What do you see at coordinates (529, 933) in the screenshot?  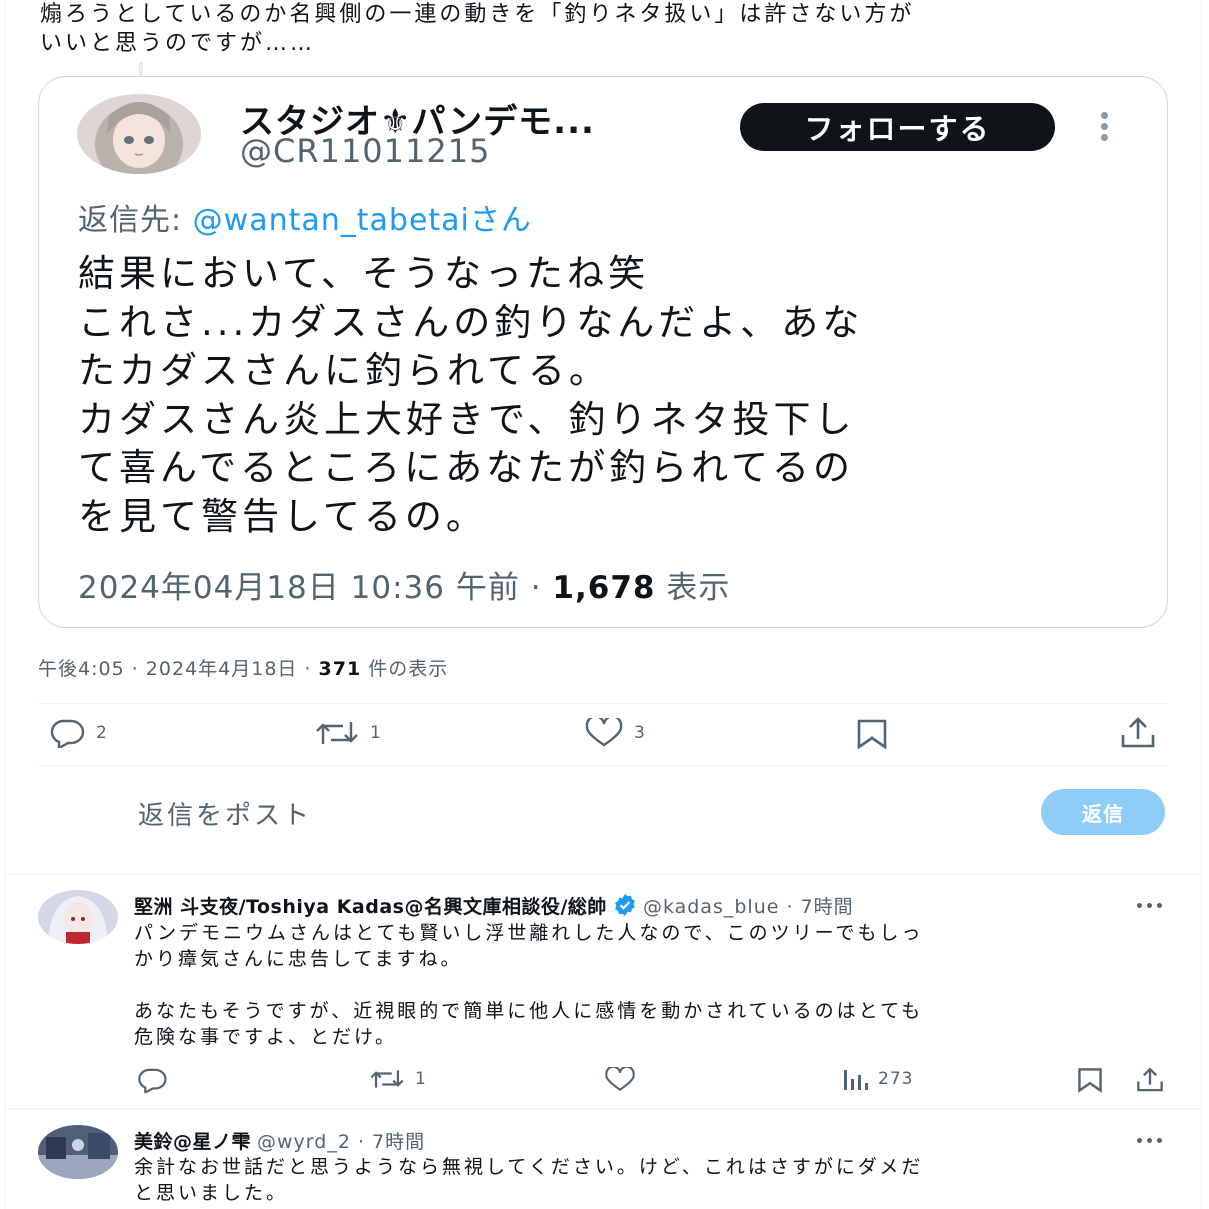 I see `reply-text-line: パンデモニウムさんはとても賢いし浮世離れした人なので、このツリーでもしっ` at bounding box center [529, 933].